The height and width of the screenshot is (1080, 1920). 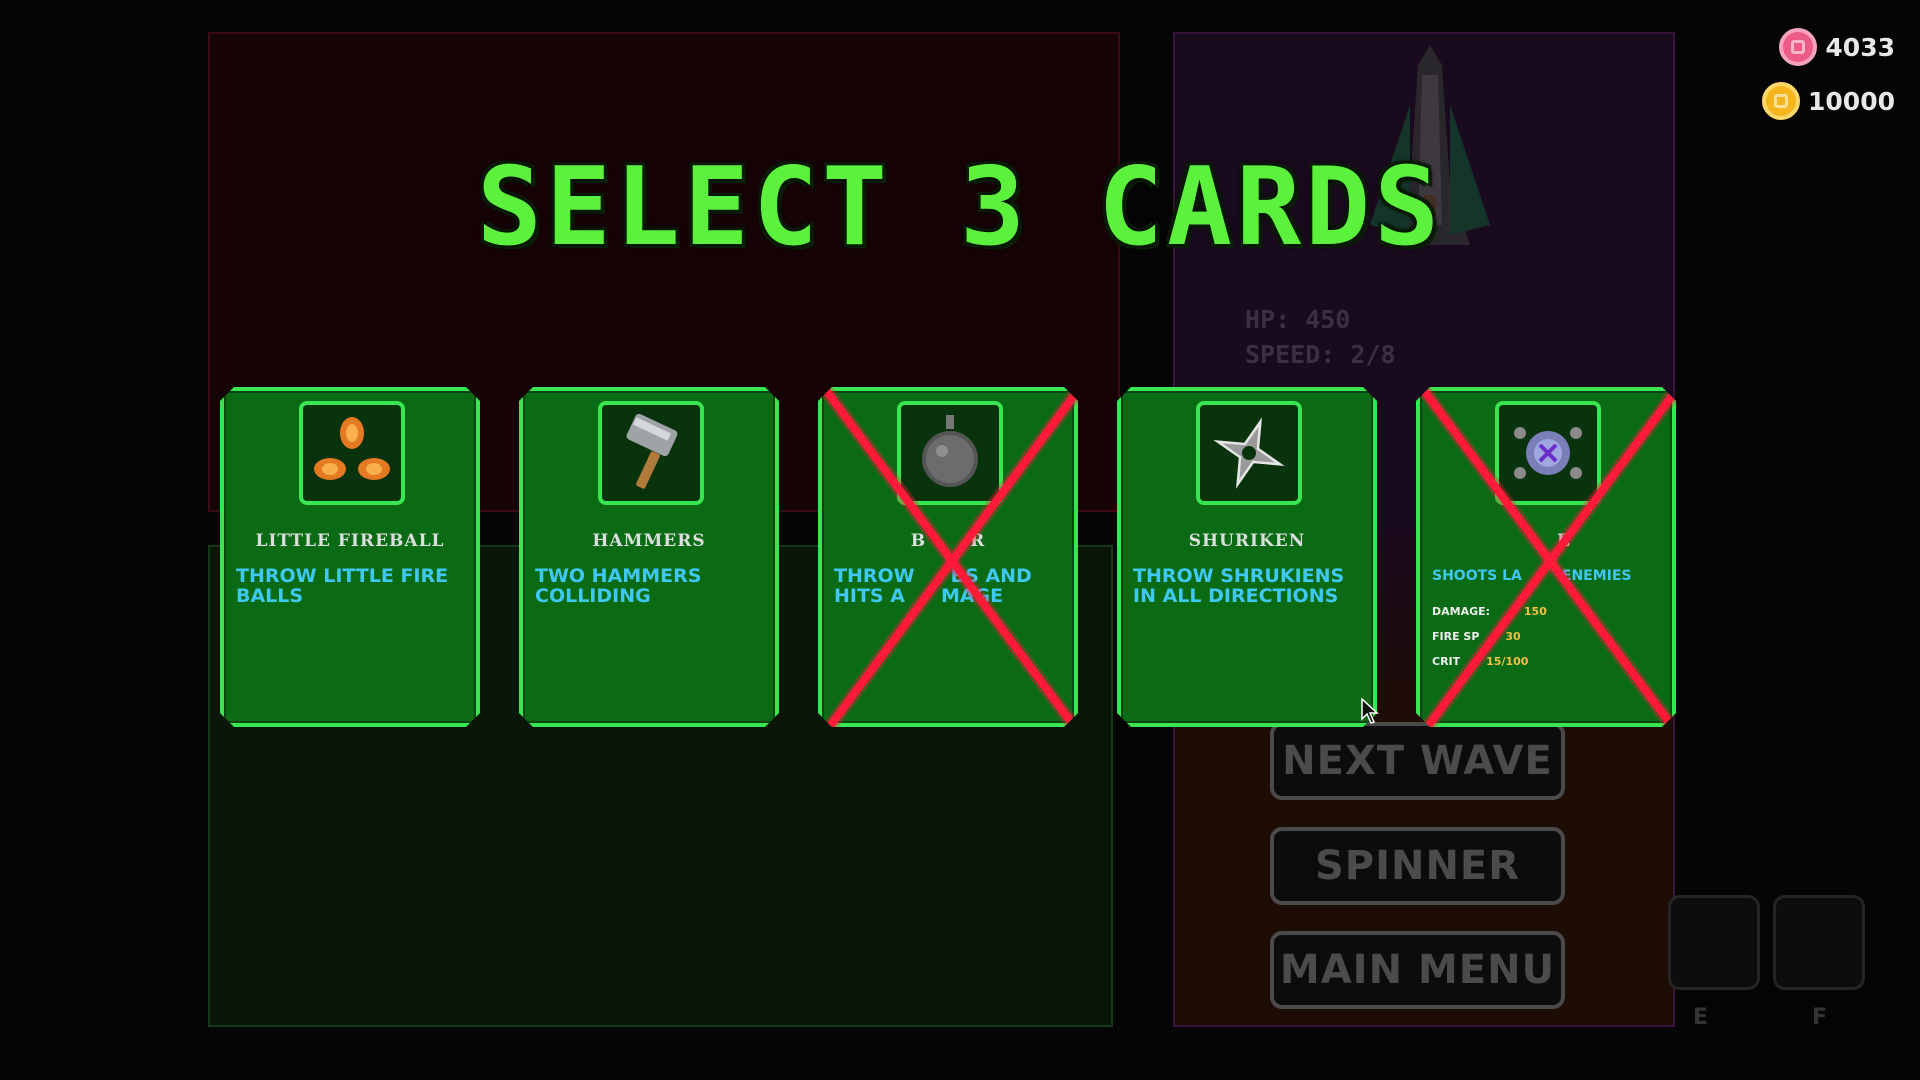 What do you see at coordinates (1247, 541) in the screenshot?
I see `card-title: SHURIKEN` at bounding box center [1247, 541].